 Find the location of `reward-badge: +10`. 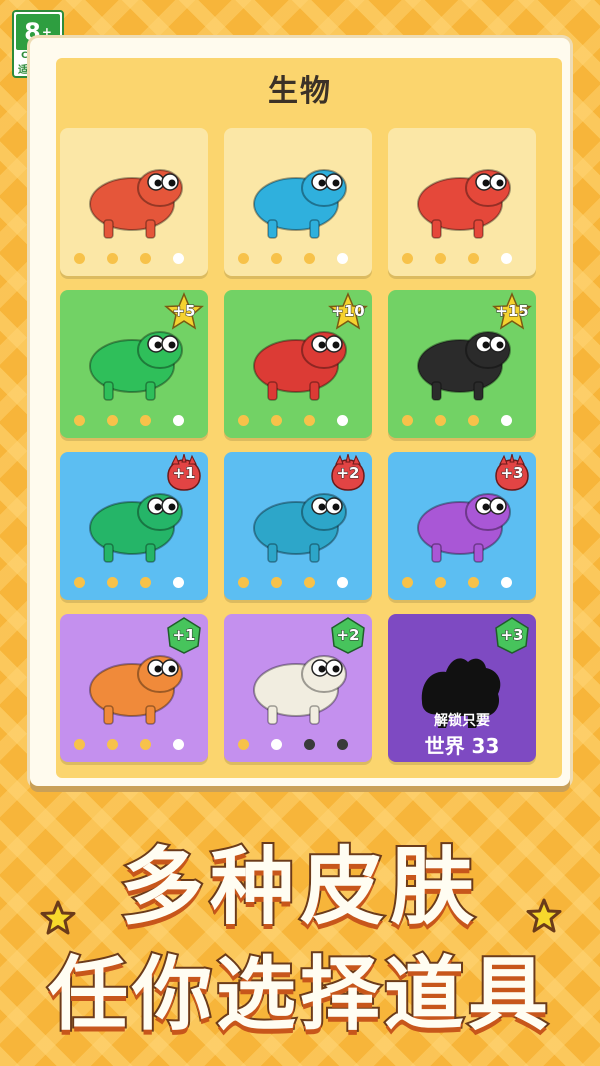

reward-badge: +10 is located at coordinates (348, 311).